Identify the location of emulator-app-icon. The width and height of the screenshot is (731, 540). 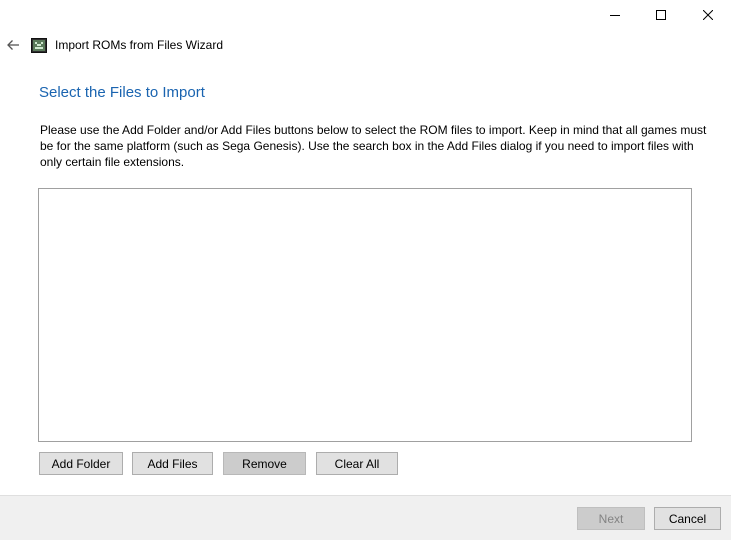
(39, 45).